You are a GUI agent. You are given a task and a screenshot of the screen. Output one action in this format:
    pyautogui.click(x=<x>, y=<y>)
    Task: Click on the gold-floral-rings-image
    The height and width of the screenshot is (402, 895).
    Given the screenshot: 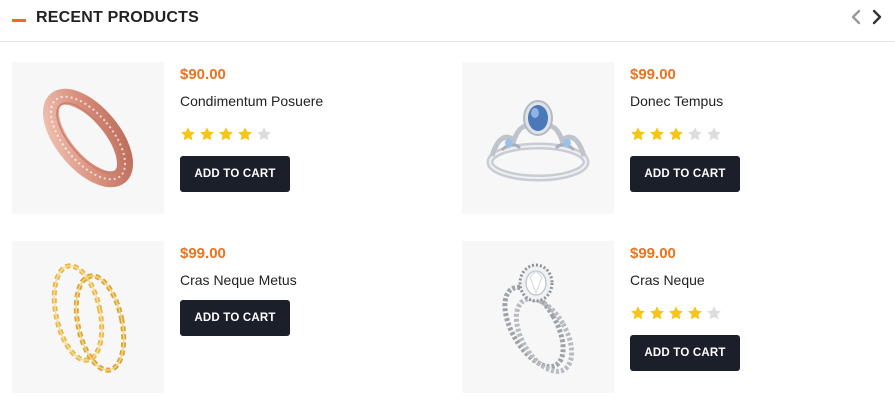 What is the action you would take?
    pyautogui.click(x=89, y=318)
    